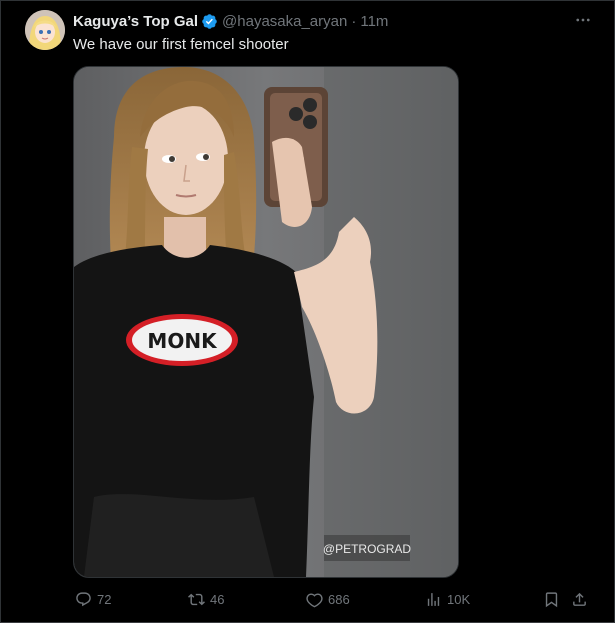 The image size is (615, 623). I want to click on reply-count: 72, so click(104, 599).